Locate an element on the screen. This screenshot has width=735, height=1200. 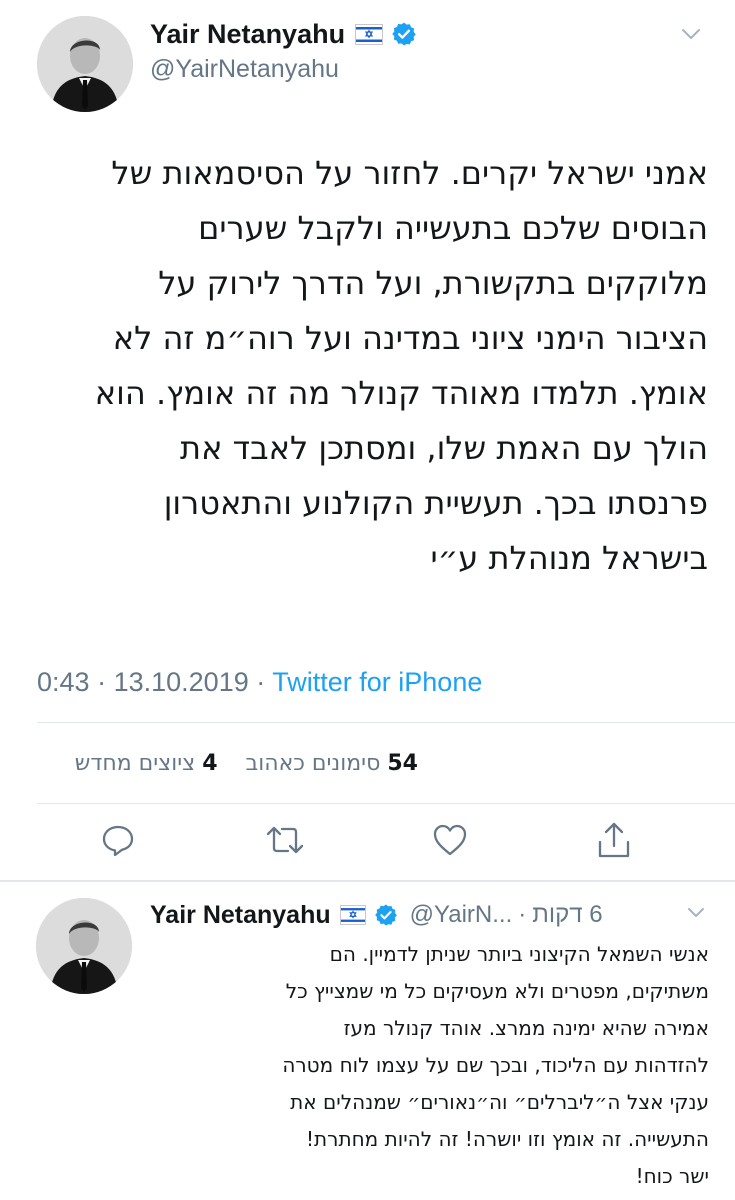
tweet-stats-row: 54 סימונים כאהוב 4 ציוצים מחדש is located at coordinates (246, 764).